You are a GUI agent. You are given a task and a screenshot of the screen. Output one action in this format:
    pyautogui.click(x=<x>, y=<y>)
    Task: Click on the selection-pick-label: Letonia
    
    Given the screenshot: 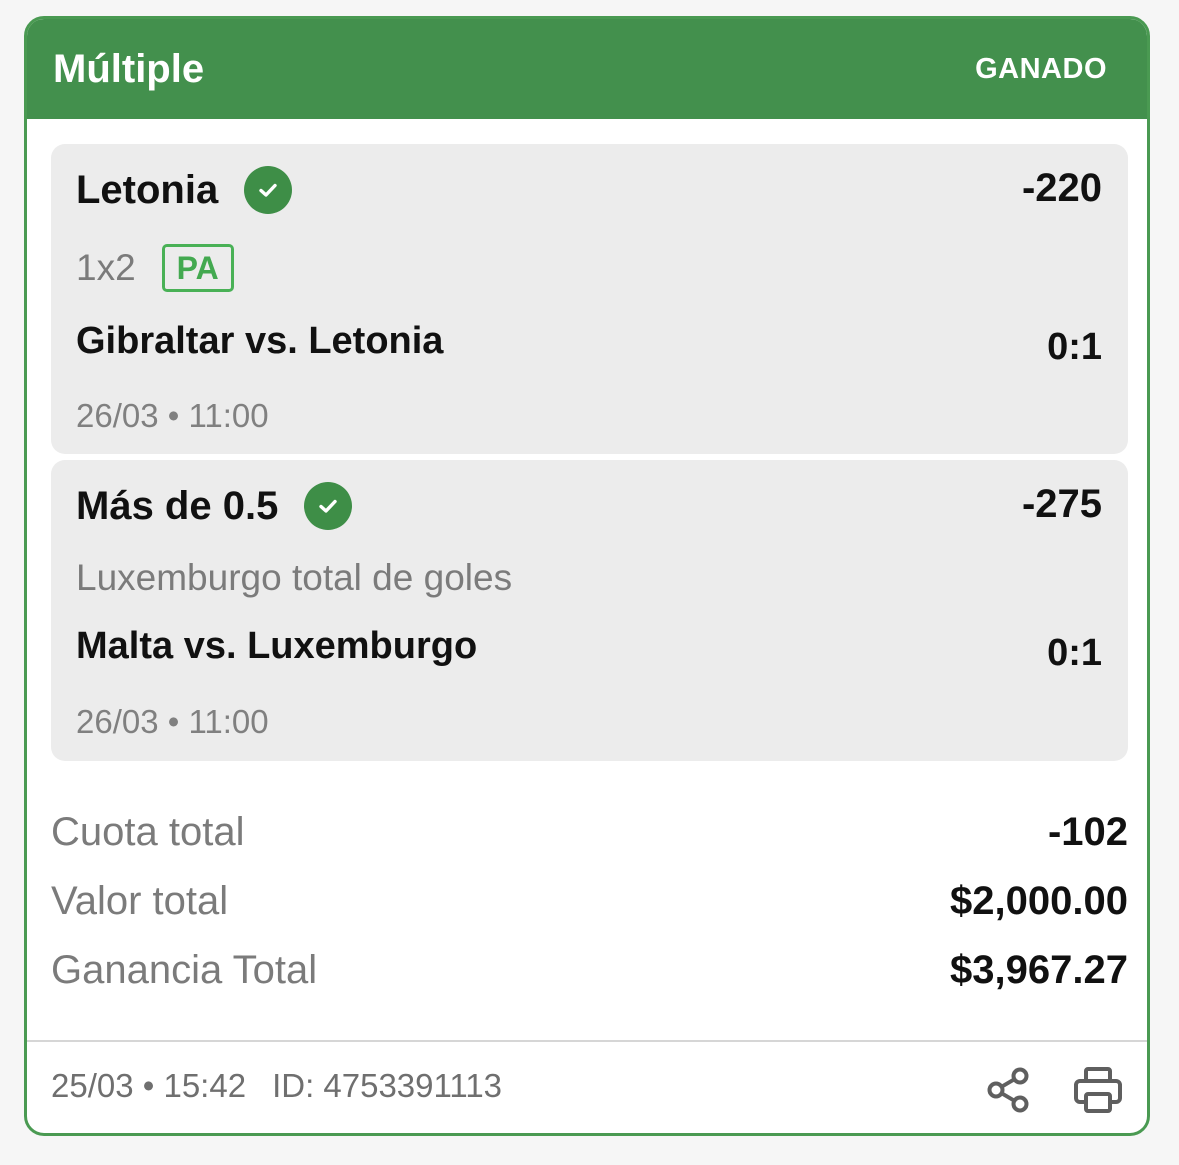 What is the action you would take?
    pyautogui.click(x=147, y=189)
    